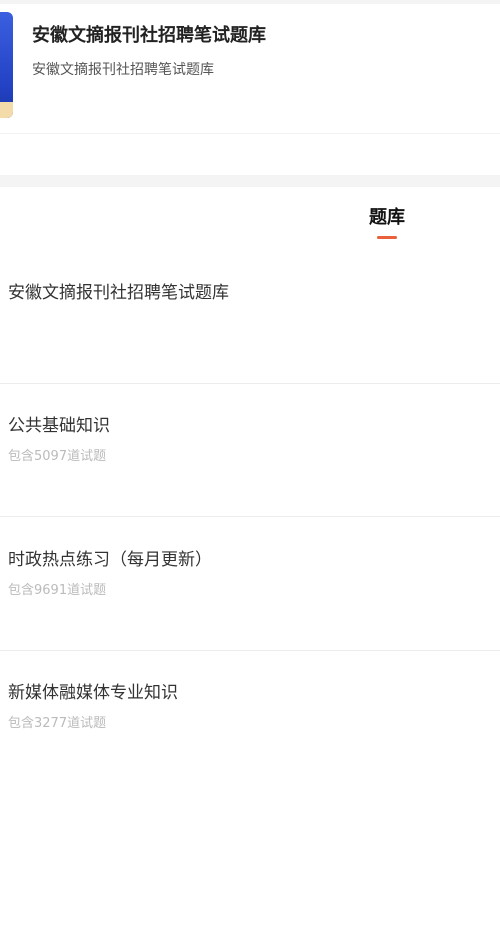 The width and height of the screenshot is (500, 931). Describe the element at coordinates (250, 181) in the screenshot. I see `section-separator` at that location.